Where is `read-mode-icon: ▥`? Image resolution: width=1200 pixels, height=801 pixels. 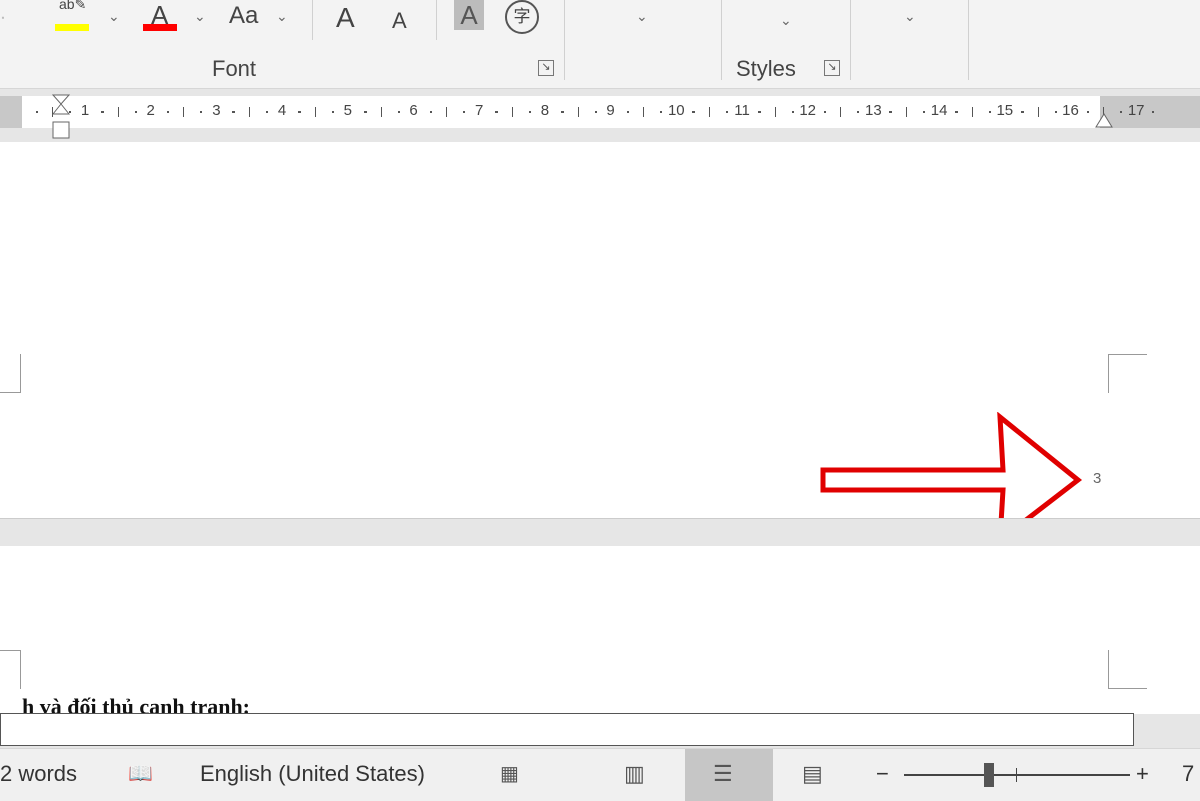 read-mode-icon: ▥ is located at coordinates (634, 774).